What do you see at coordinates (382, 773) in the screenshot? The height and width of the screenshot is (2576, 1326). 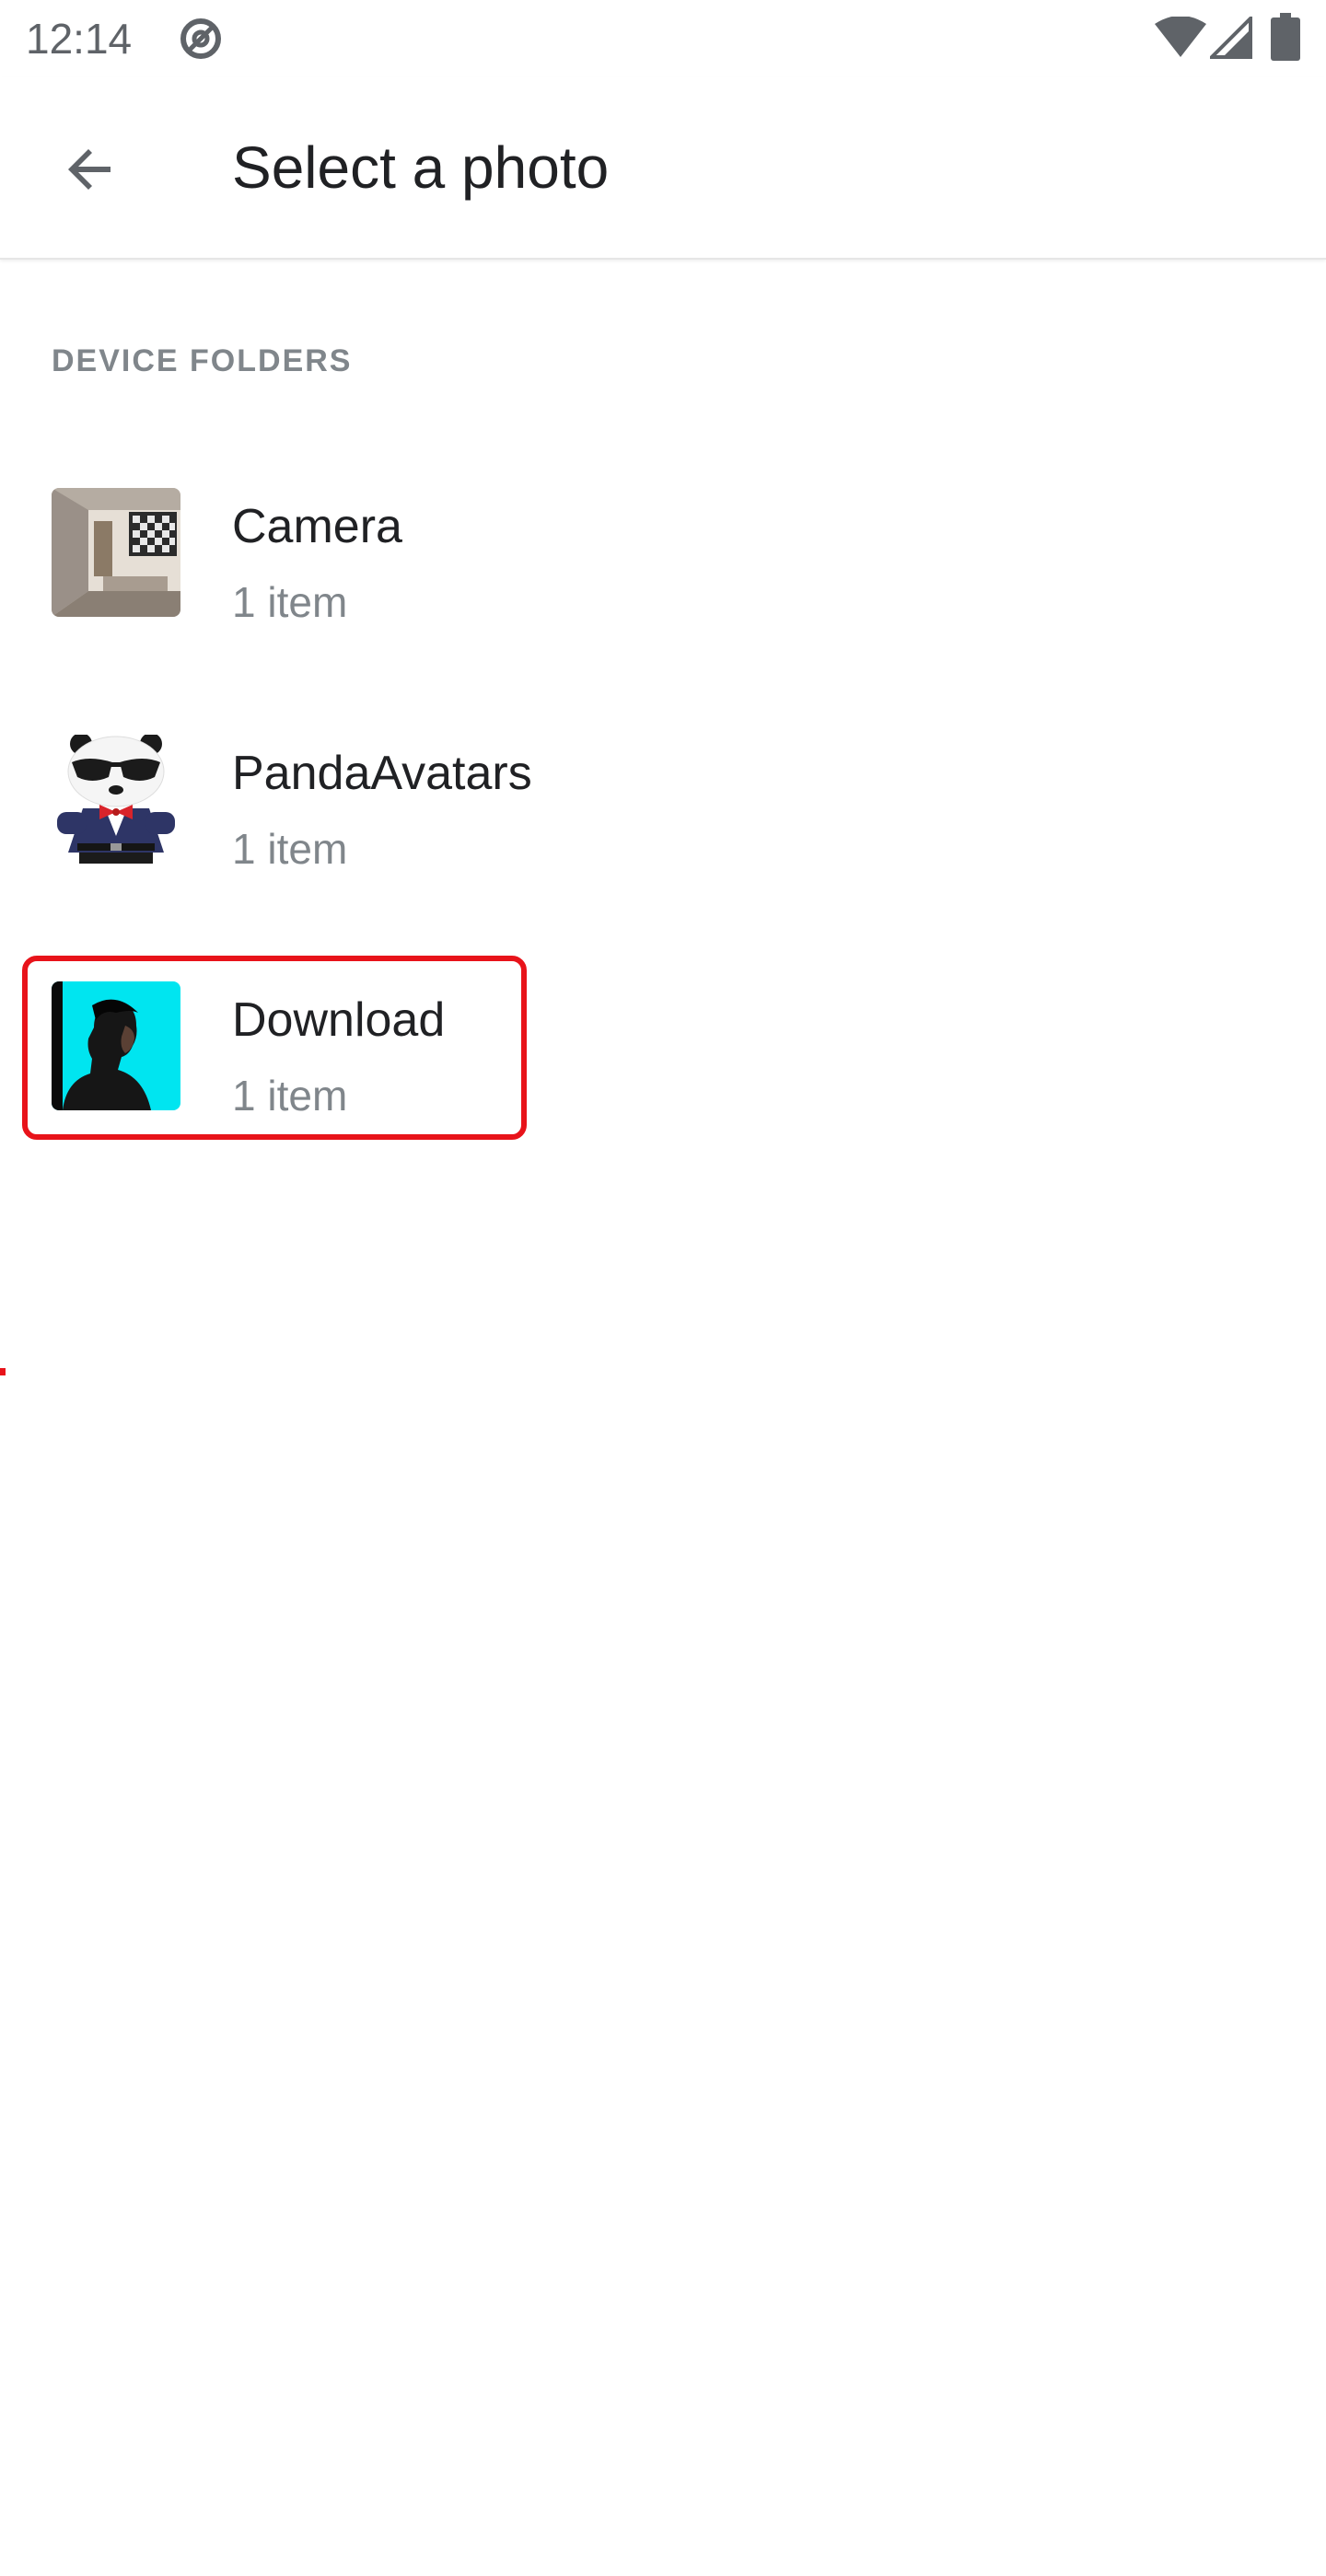 I see `folder-name: PandaAvatars` at bounding box center [382, 773].